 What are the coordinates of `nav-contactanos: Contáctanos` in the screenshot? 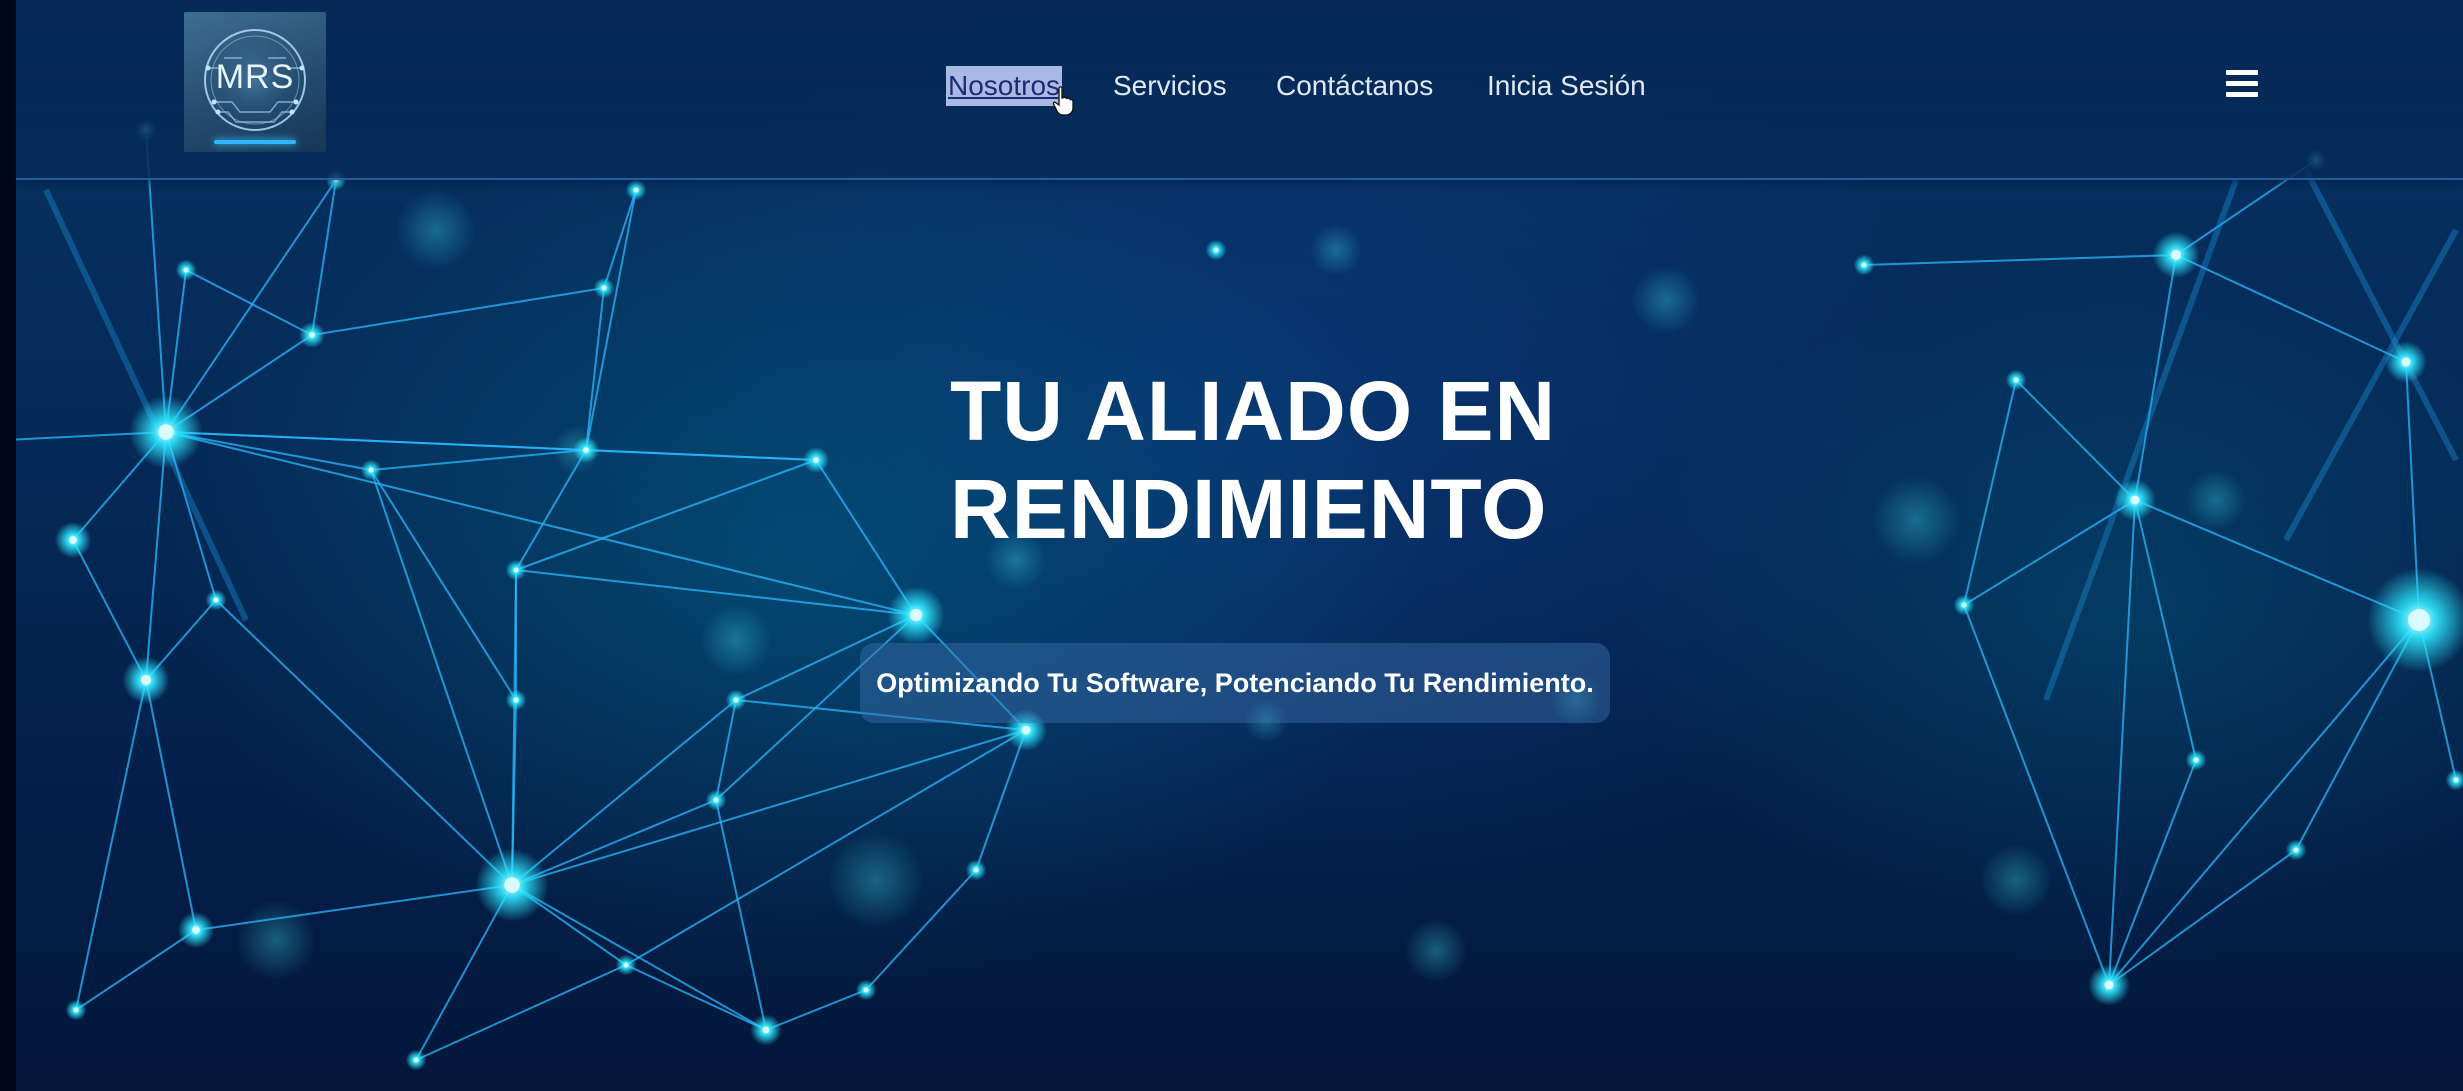 It's located at (1354, 86).